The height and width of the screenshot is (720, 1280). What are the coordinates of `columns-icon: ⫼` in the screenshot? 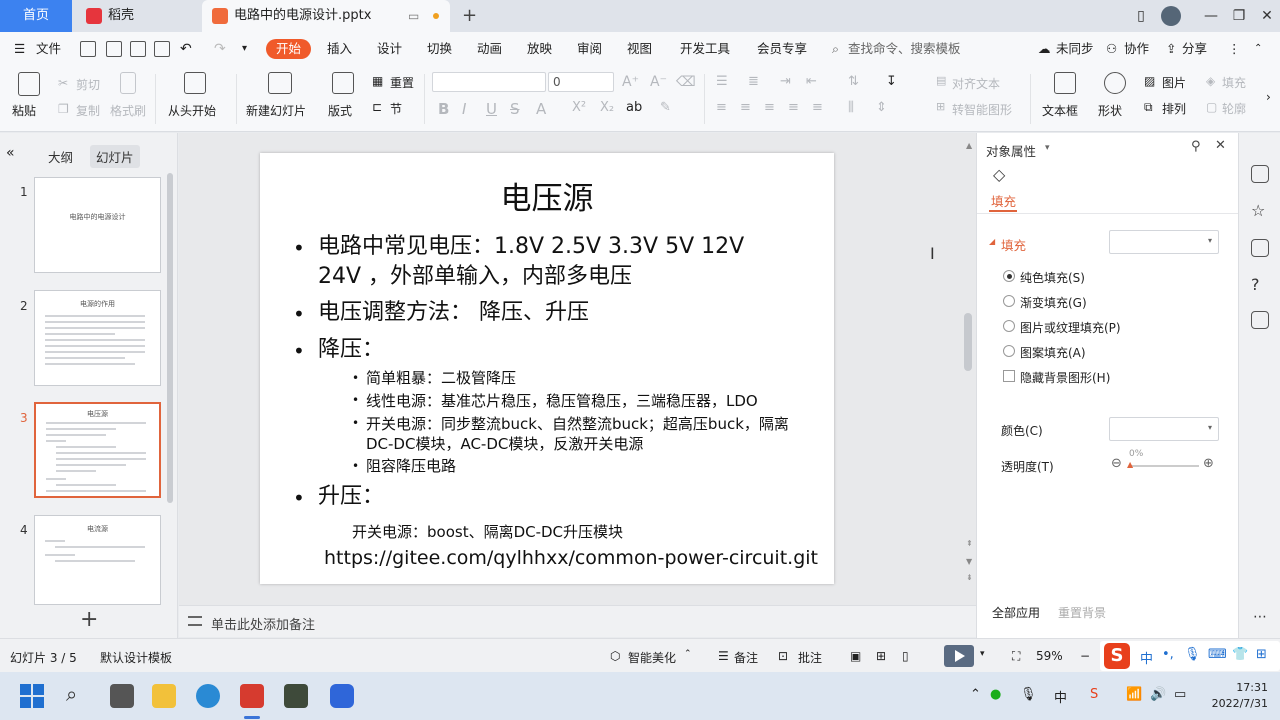 It's located at (851, 107).